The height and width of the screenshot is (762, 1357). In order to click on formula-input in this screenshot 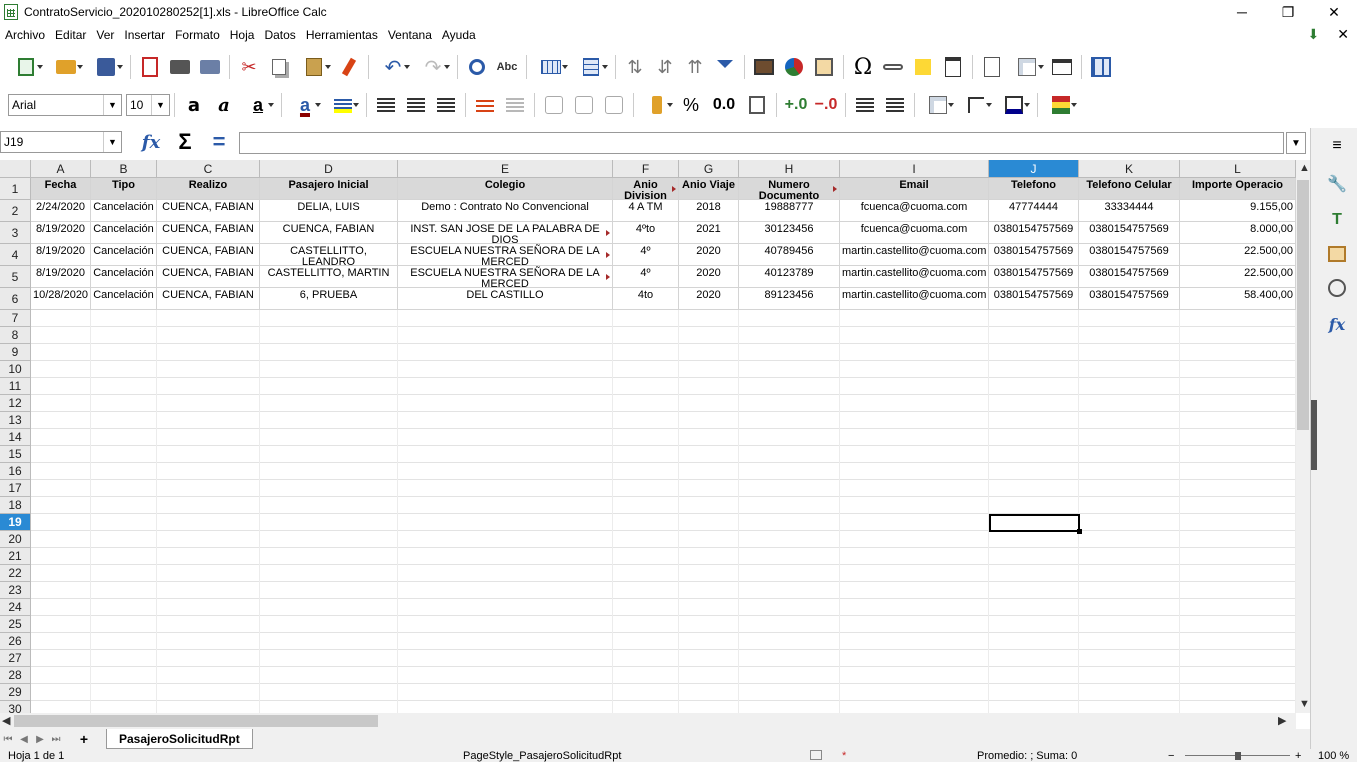, I will do `click(761, 143)`.